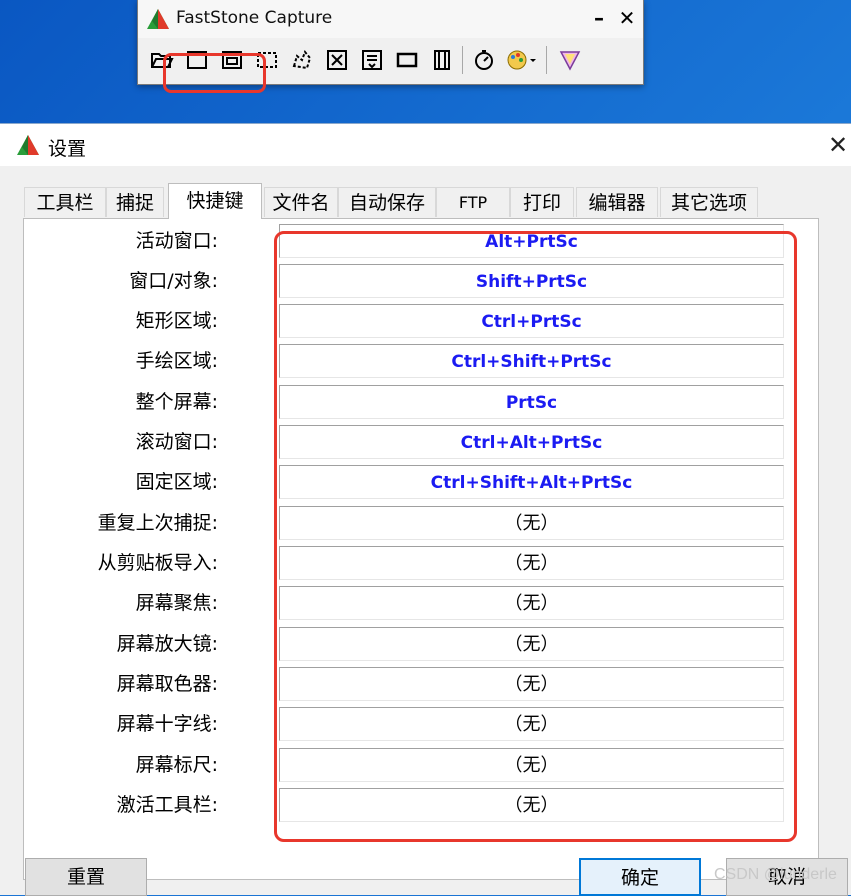 The image size is (851, 896). I want to click on hotkey-label: 屏幕取色器:, so click(167, 684).